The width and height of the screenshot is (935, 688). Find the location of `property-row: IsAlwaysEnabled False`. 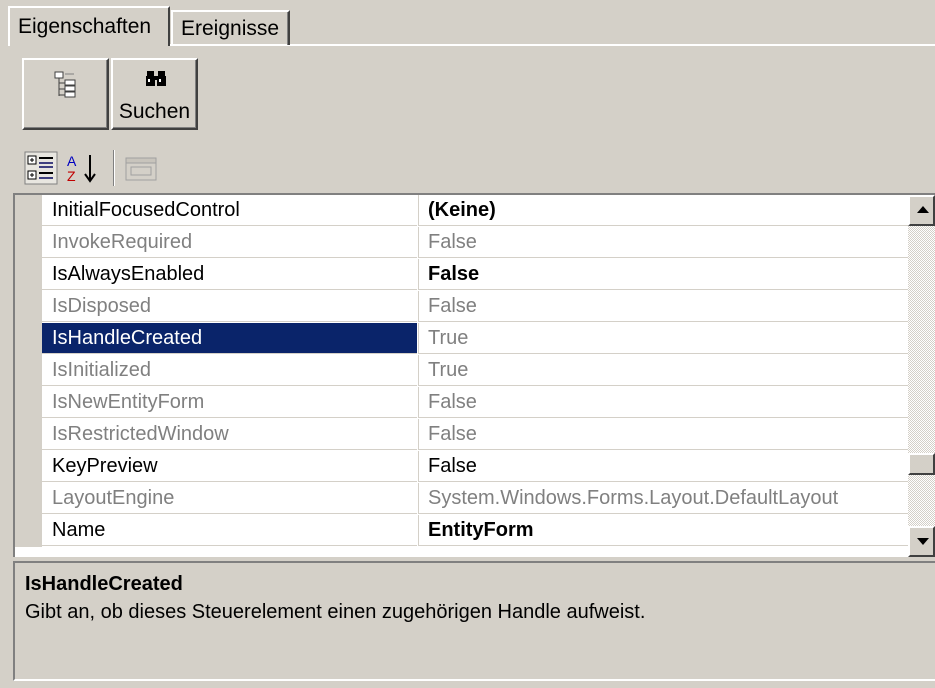

property-row: IsAlwaysEnabled False is located at coordinates (461, 275).